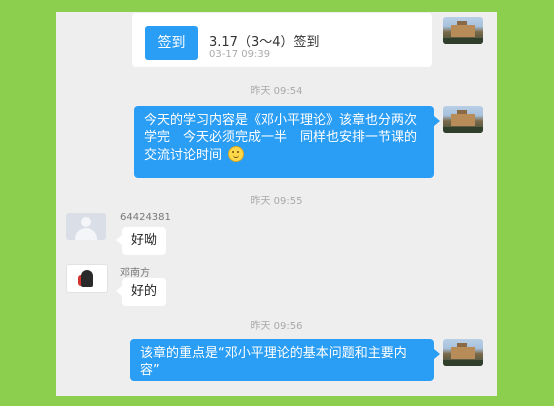 The width and height of the screenshot is (554, 406). Describe the element at coordinates (144, 291) in the screenshot. I see `message-text: 好的` at that location.